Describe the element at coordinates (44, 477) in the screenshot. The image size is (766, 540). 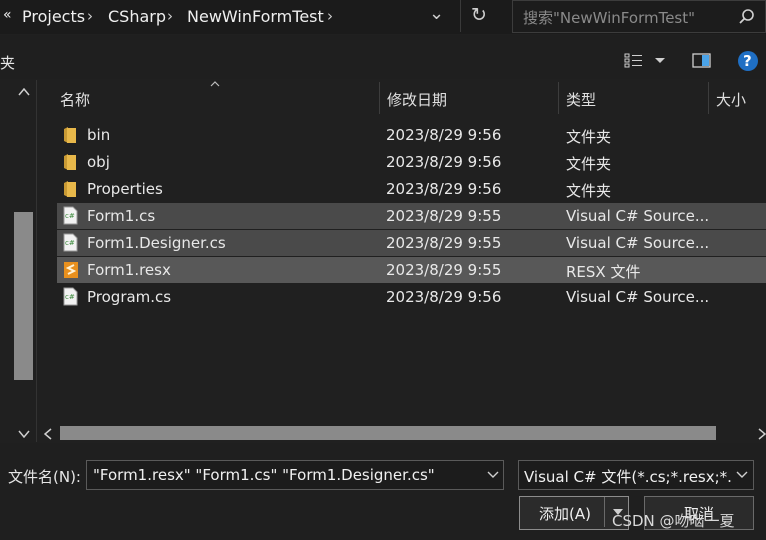
I see `filename-label: 文件名(N):` at that location.